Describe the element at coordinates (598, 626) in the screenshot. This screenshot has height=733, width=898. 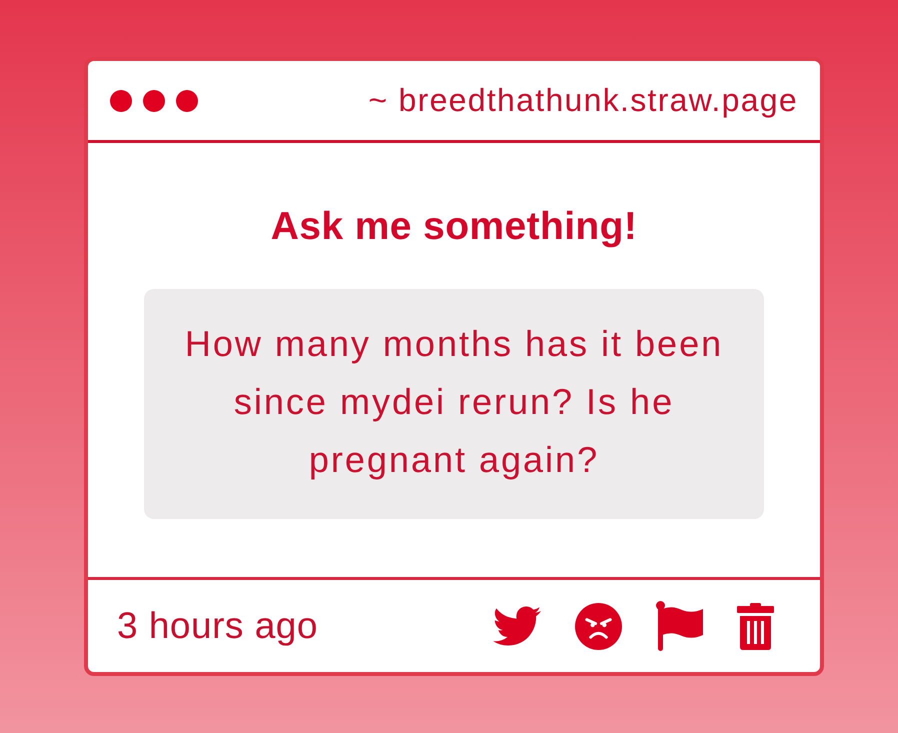
I see `angry-face-icon` at that location.